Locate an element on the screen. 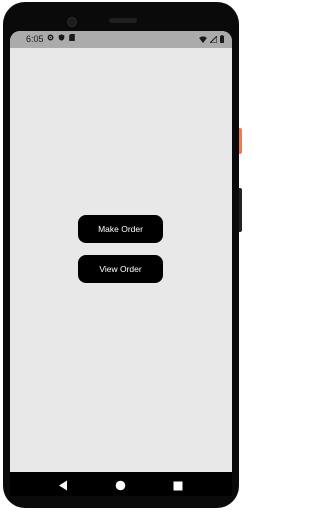  battery-icon is located at coordinates (222, 39).